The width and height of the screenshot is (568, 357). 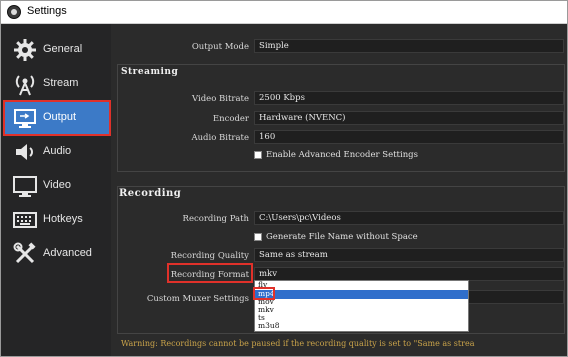 I want to click on sidebar-item-general: General, so click(x=57, y=50).